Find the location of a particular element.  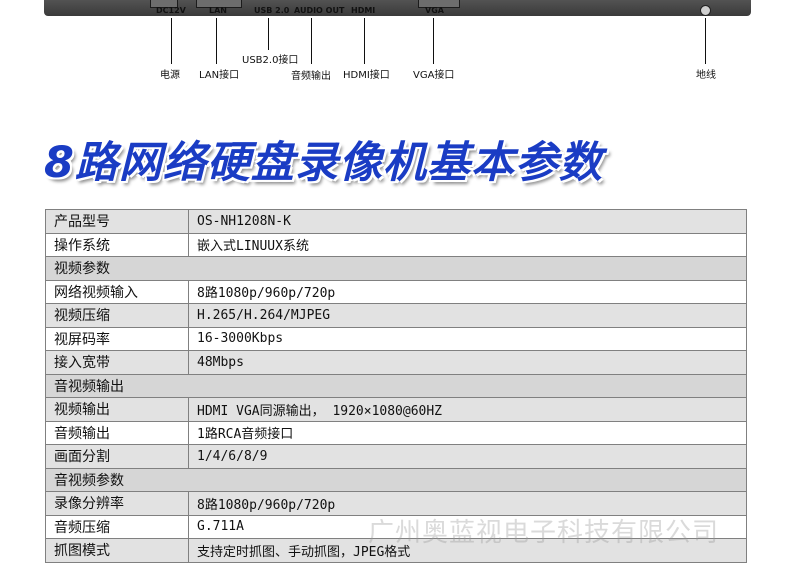

spec-key: 视屏码率 is located at coordinates (117, 338).